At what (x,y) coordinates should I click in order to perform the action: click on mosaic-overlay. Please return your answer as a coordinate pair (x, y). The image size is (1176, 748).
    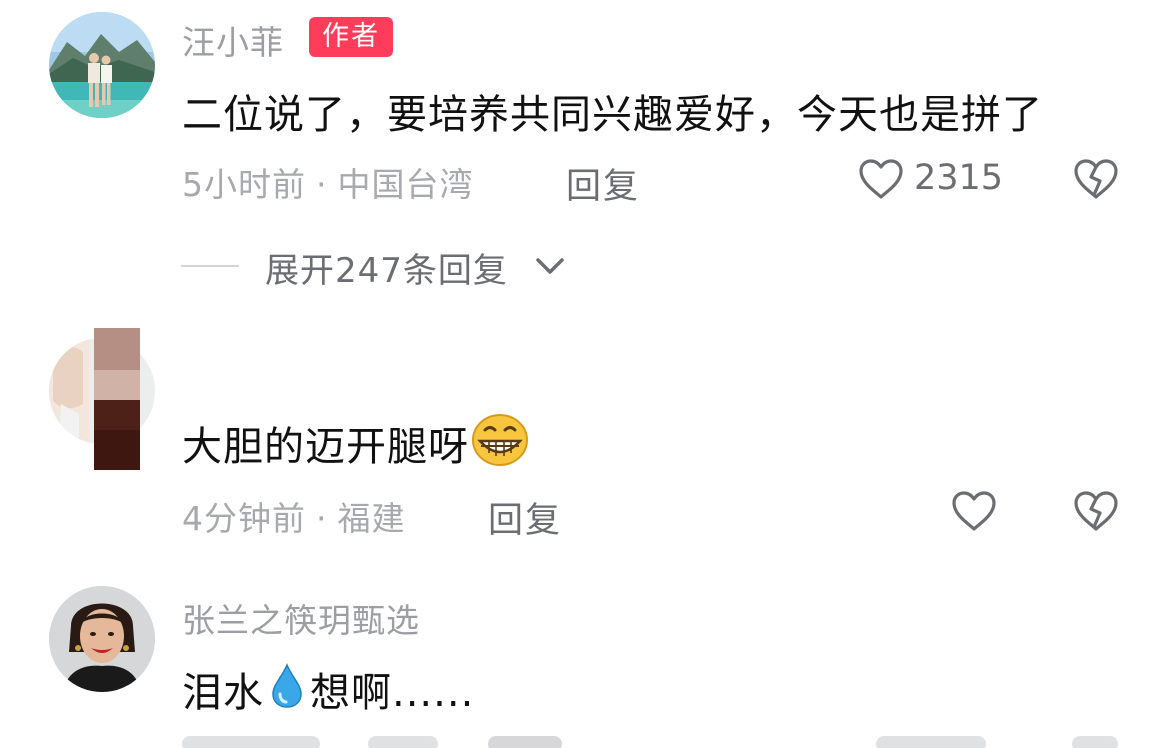
    Looking at the image, I should click on (117, 399).